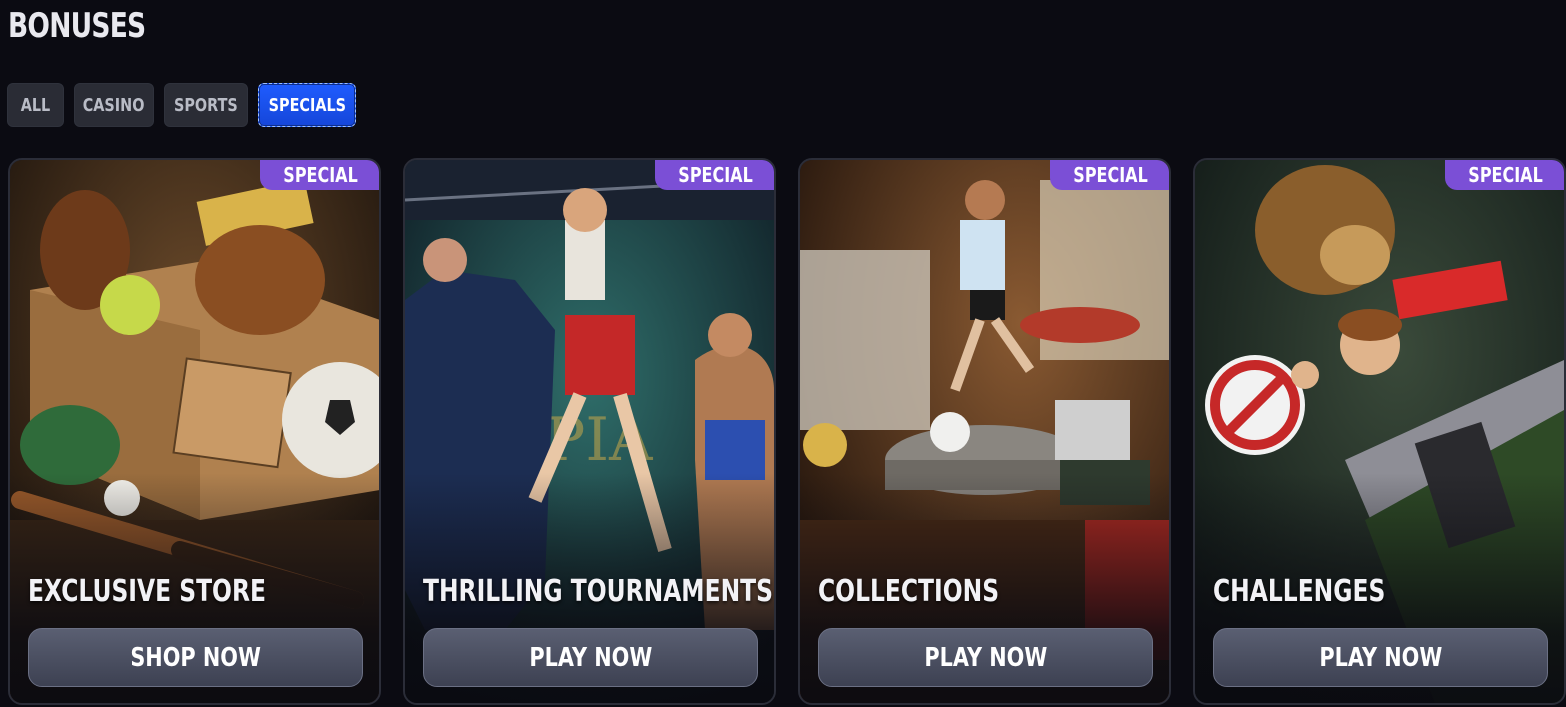  What do you see at coordinates (195, 657) in the screenshot?
I see `shop-now-button: SHOP NOW` at bounding box center [195, 657].